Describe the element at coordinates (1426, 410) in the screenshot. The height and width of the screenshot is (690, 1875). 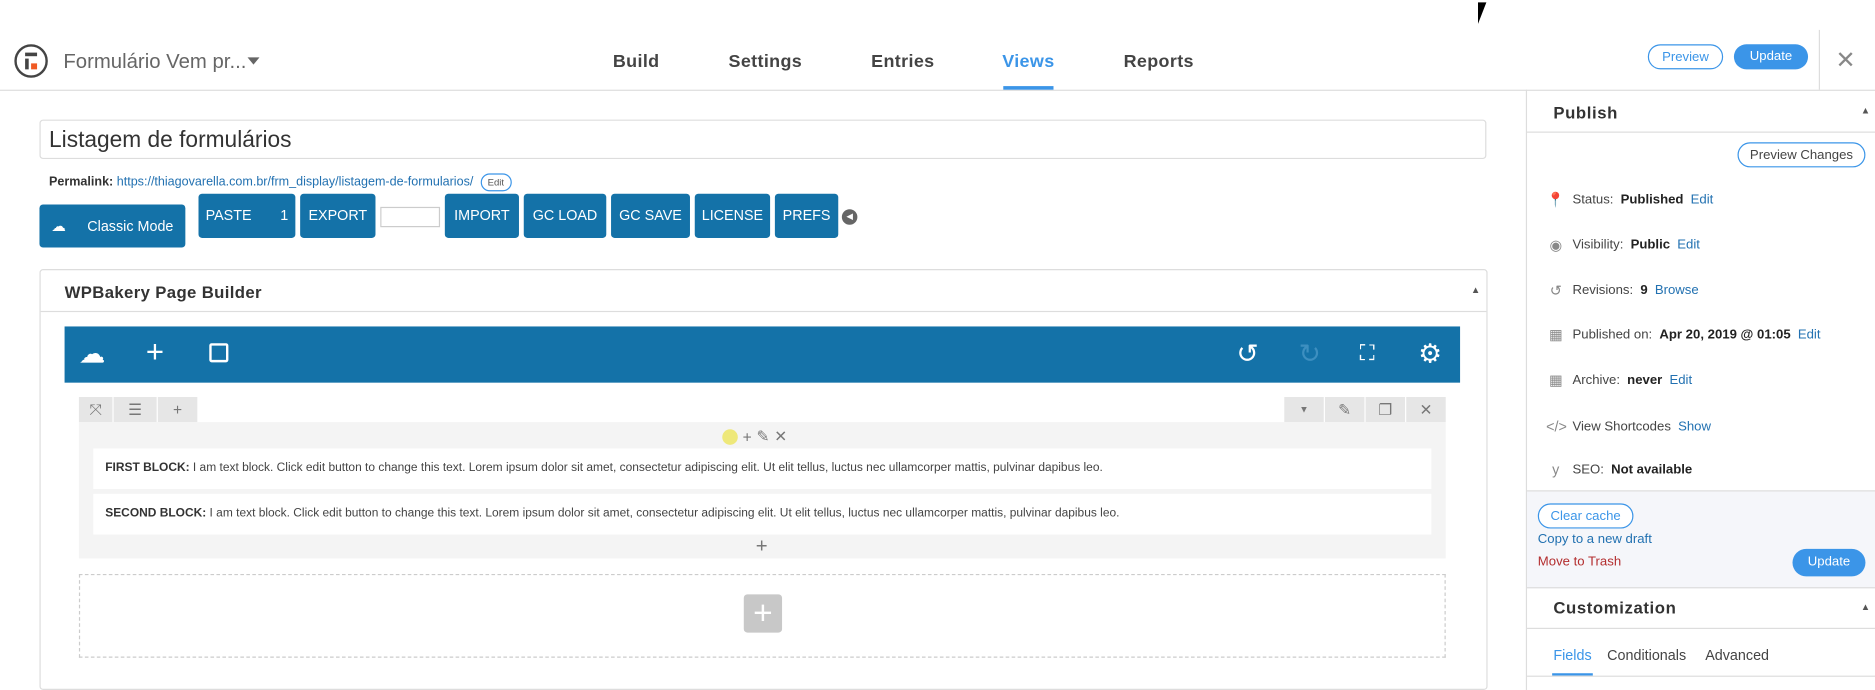
I see `row-delete-icon: ✕` at that location.